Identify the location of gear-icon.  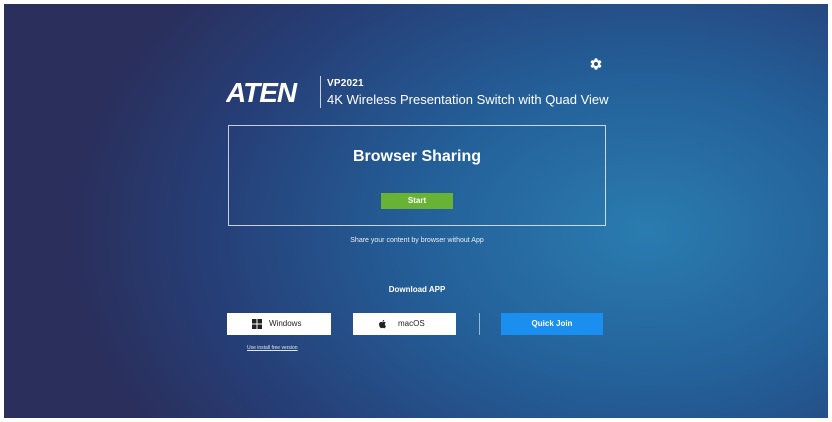
(596, 64).